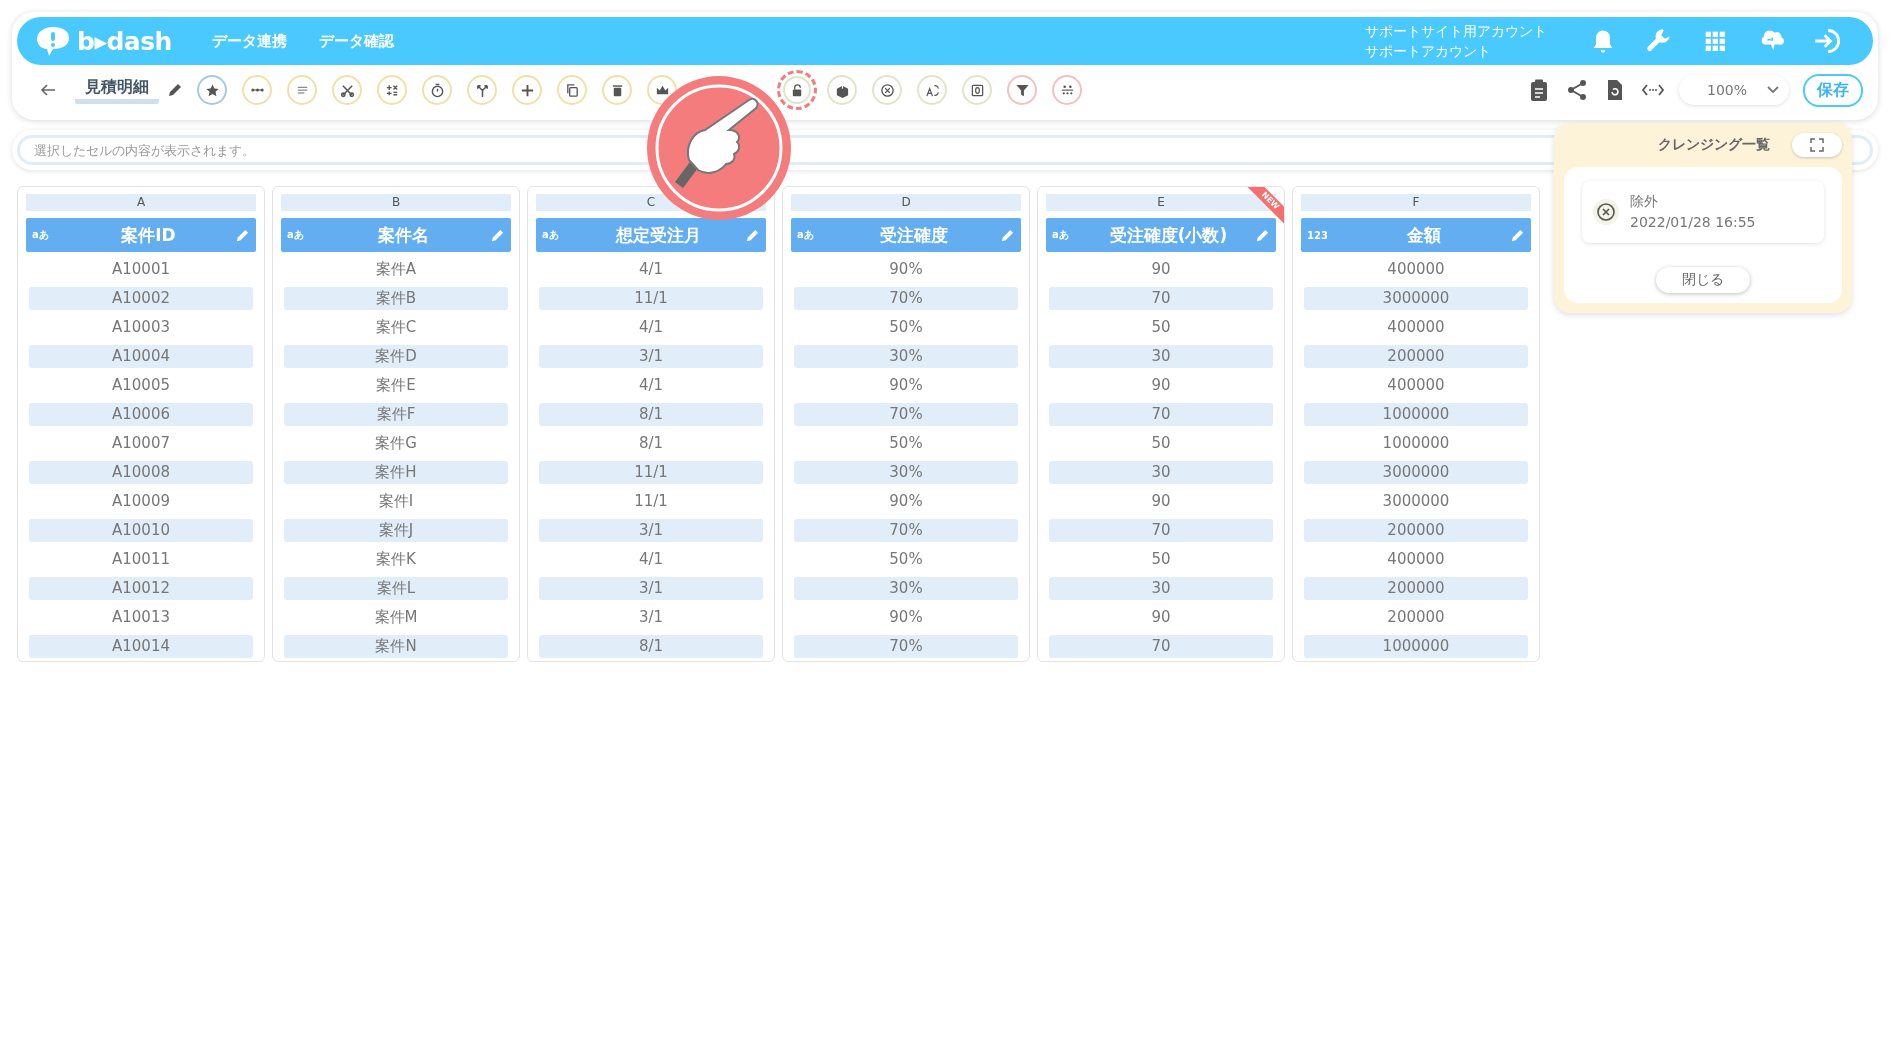 The width and height of the screenshot is (1890, 1063). What do you see at coordinates (1703, 212) in the screenshot?
I see `cleansing-item: 除外 2022/01/28 16:55` at bounding box center [1703, 212].